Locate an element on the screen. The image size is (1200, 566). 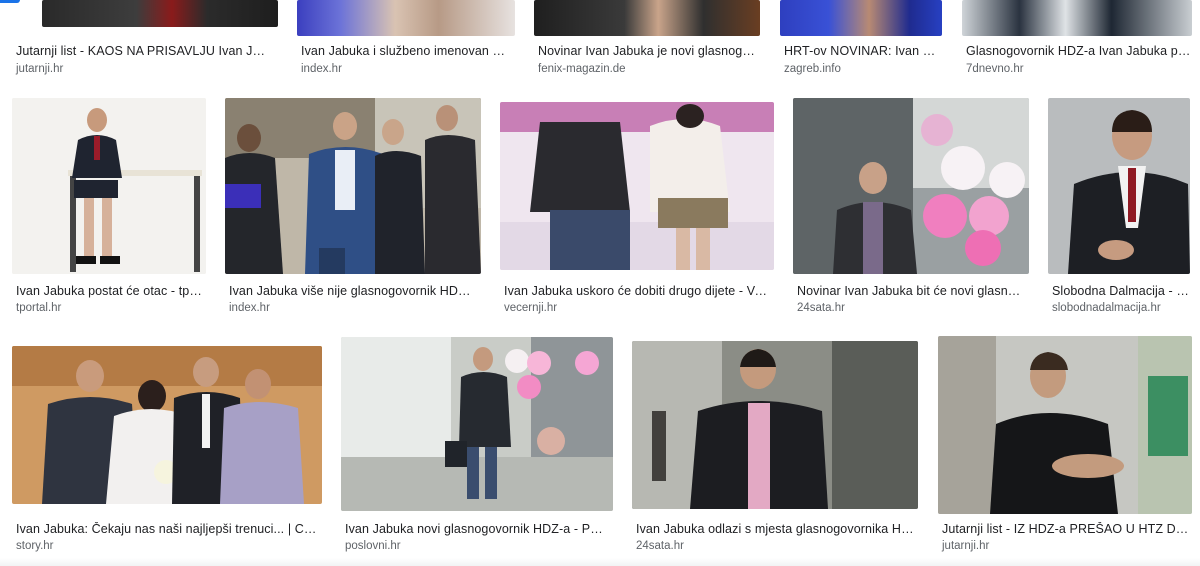
result-title: Ivan Jabuka postat će otac - tportal is located at coordinates (109, 291).